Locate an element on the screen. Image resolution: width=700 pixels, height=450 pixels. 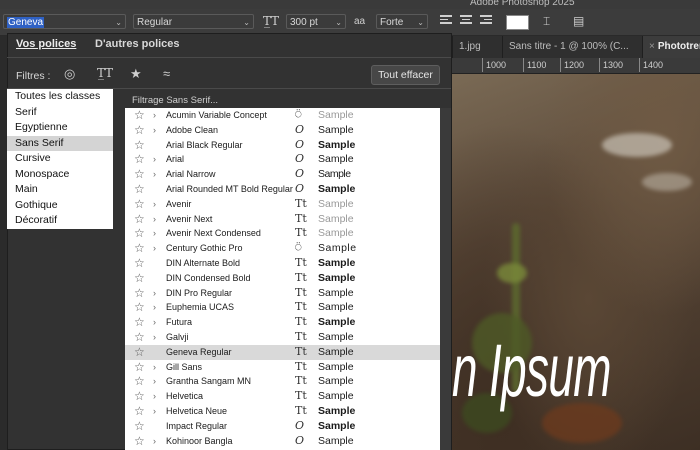
font-row: ☆ › Acumin Variable Concept ⍥ Sample is located at coordinates (282, 115).